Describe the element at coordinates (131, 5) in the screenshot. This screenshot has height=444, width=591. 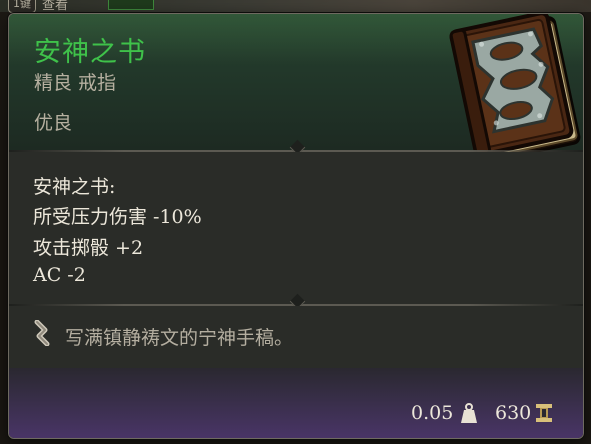
I see `hud-slot` at that location.